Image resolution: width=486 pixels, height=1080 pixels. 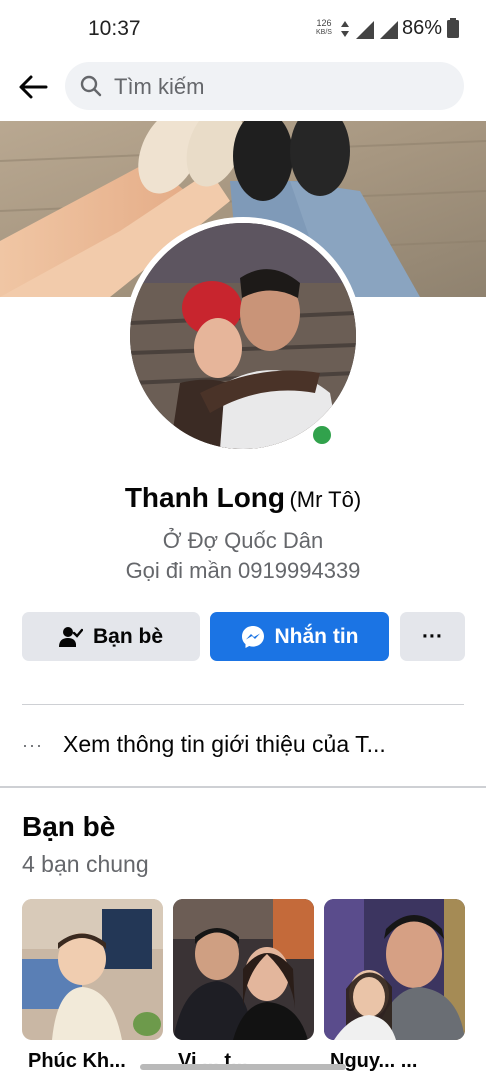 I want to click on search-input: Tìm kiếm, so click(x=264, y=86).